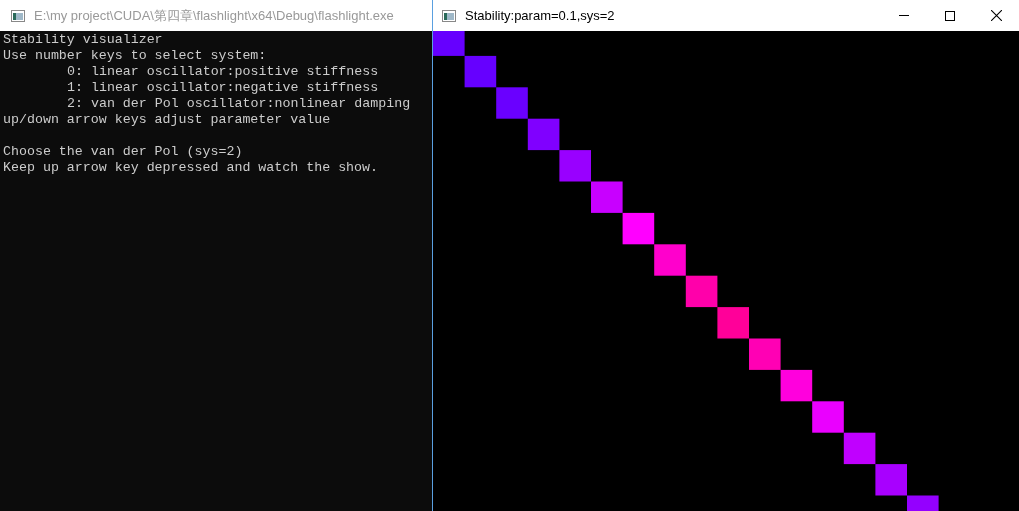 The width and height of the screenshot is (1019, 511). I want to click on close-icon, so click(996, 15).